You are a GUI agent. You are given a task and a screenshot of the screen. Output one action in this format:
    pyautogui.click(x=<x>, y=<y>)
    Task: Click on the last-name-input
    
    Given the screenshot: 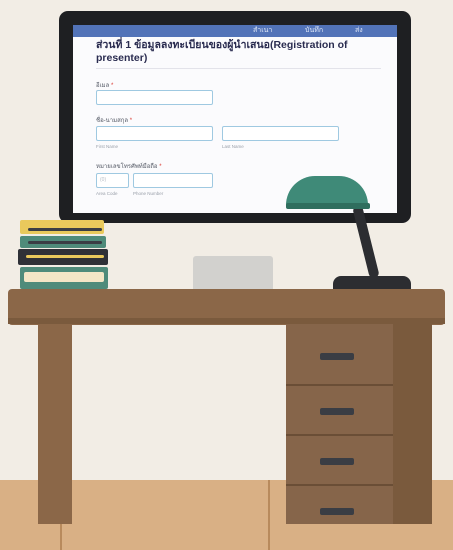 What is the action you would take?
    pyautogui.click(x=280, y=133)
    